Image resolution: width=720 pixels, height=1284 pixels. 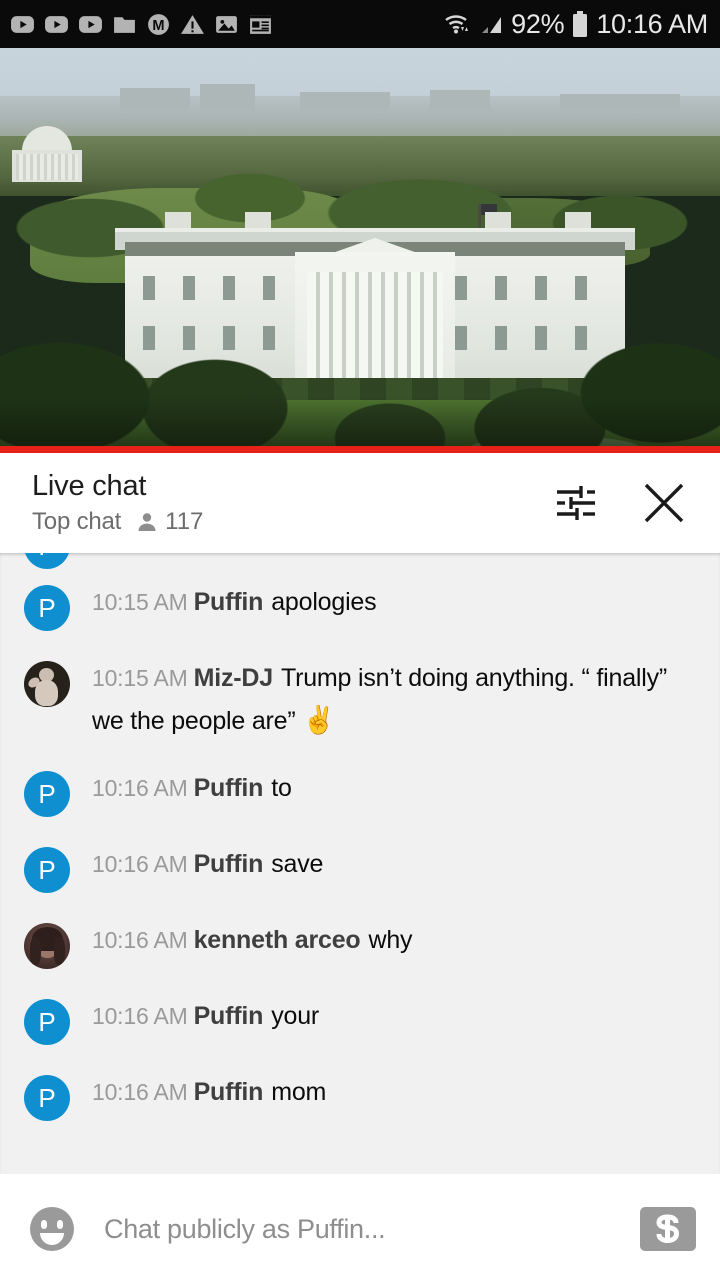 What do you see at coordinates (124, 24) in the screenshot?
I see `folder-icon` at bounding box center [124, 24].